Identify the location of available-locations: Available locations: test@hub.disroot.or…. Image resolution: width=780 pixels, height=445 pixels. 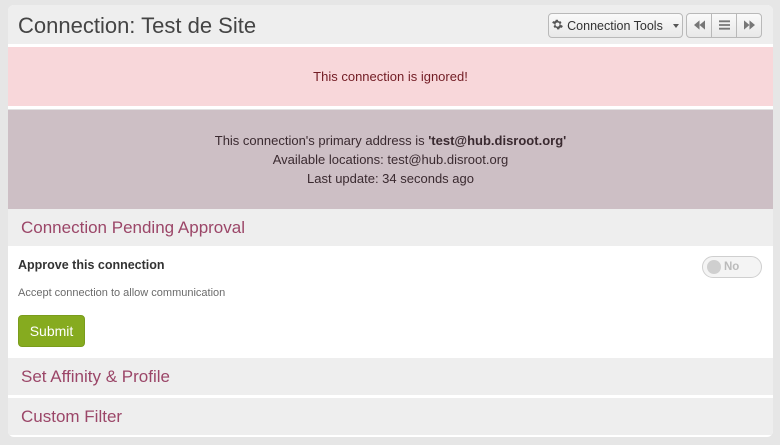
(390, 159).